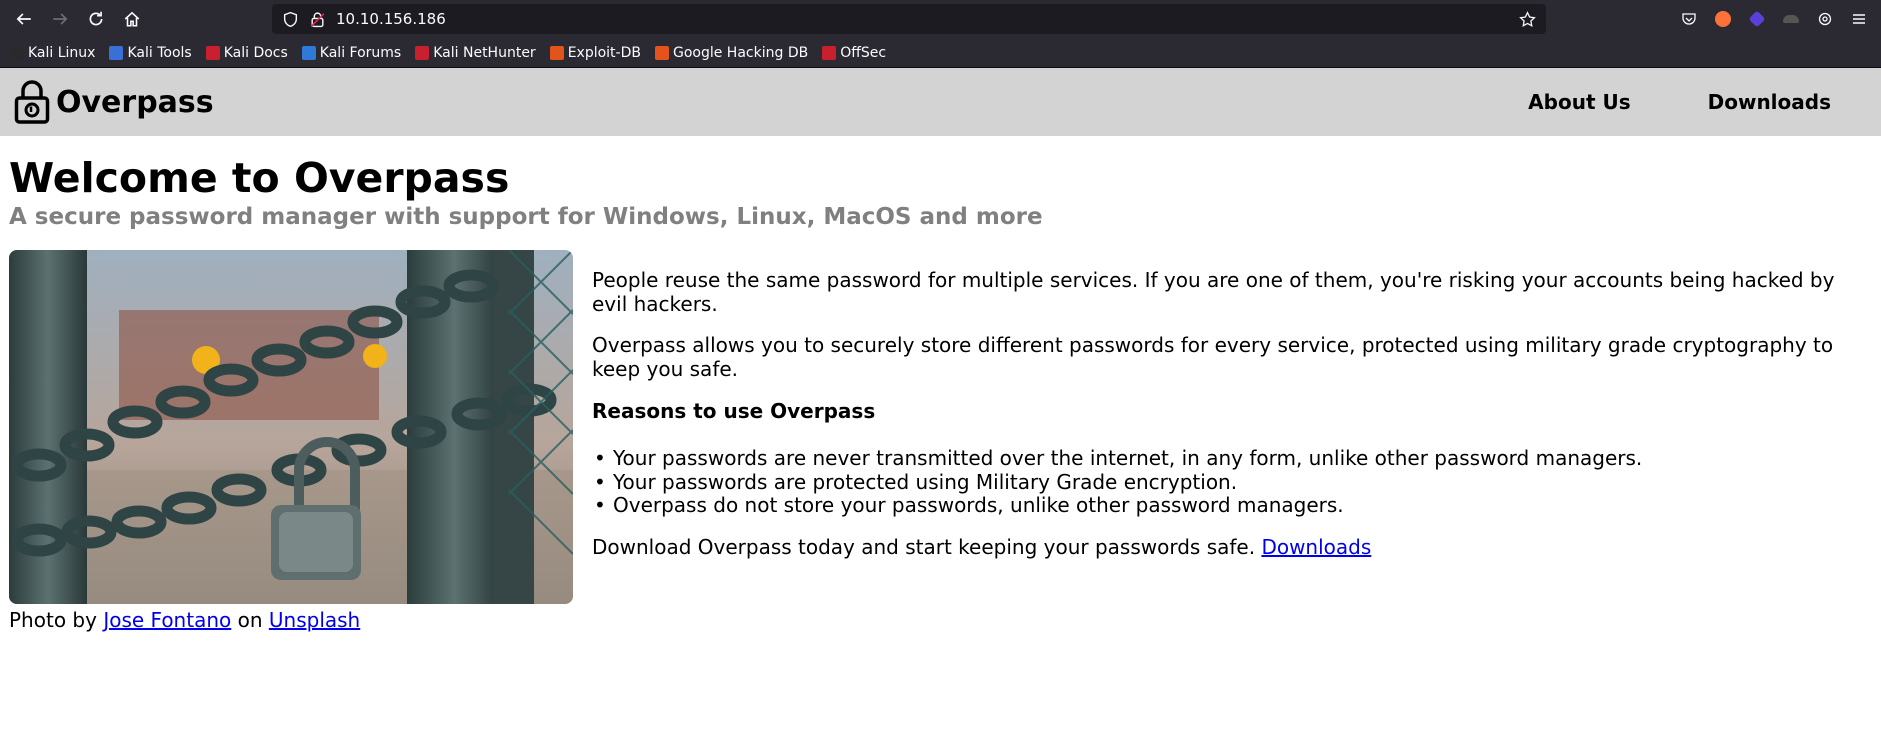 The image size is (1881, 748). I want to click on bookmark-item: Kali NetHunter, so click(475, 52).